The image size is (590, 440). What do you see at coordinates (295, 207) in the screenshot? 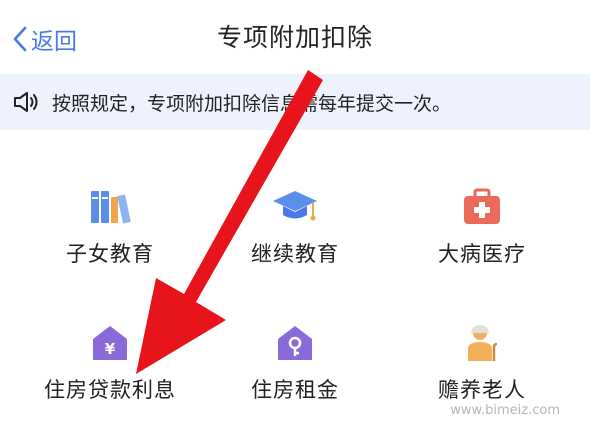
I see `graduation-cap-icon` at bounding box center [295, 207].